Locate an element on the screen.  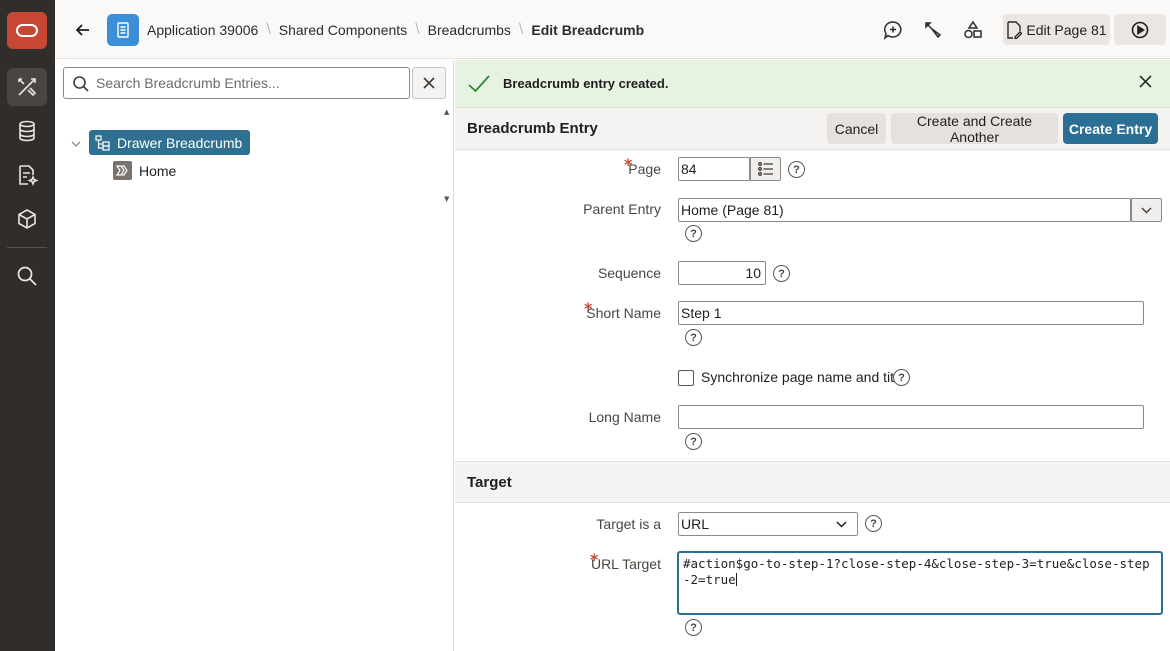
region-title: Breadcrumb Entry is located at coordinates (532, 128).